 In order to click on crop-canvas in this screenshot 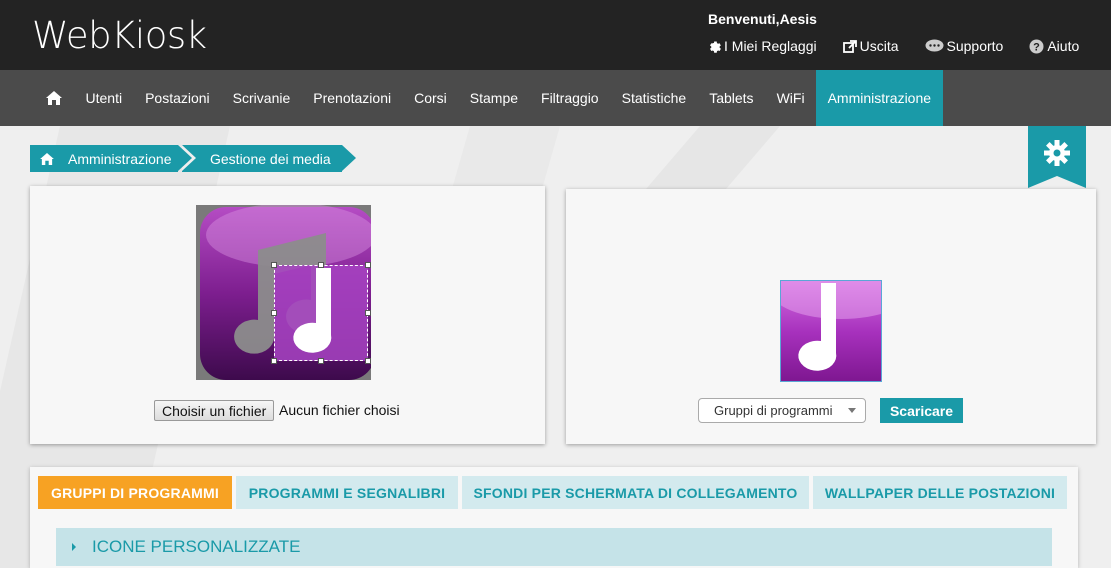, I will do `click(283, 292)`.